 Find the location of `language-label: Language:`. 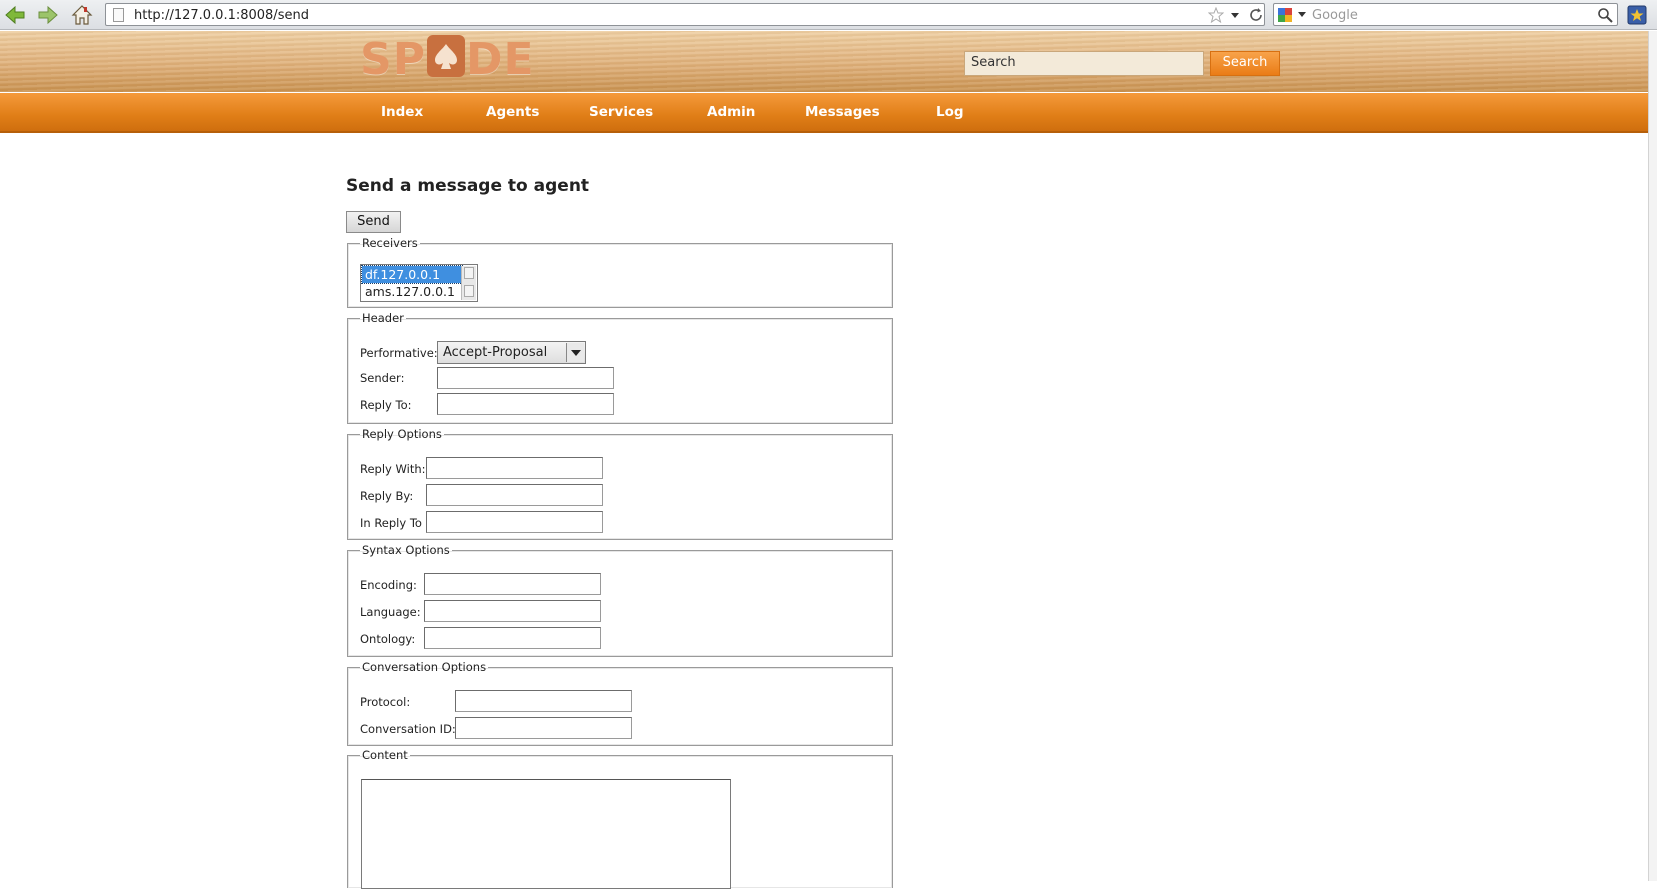

language-label: Language: is located at coordinates (390, 612).